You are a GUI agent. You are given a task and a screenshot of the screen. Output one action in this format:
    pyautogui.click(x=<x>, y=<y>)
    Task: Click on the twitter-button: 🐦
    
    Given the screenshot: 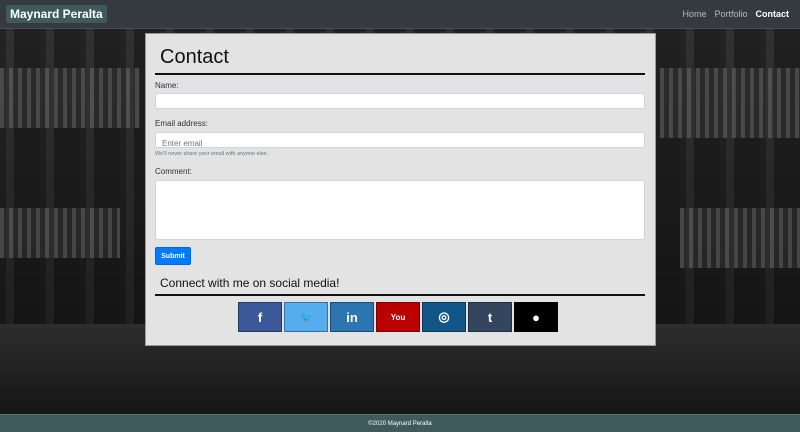 What is the action you would take?
    pyautogui.click(x=306, y=317)
    